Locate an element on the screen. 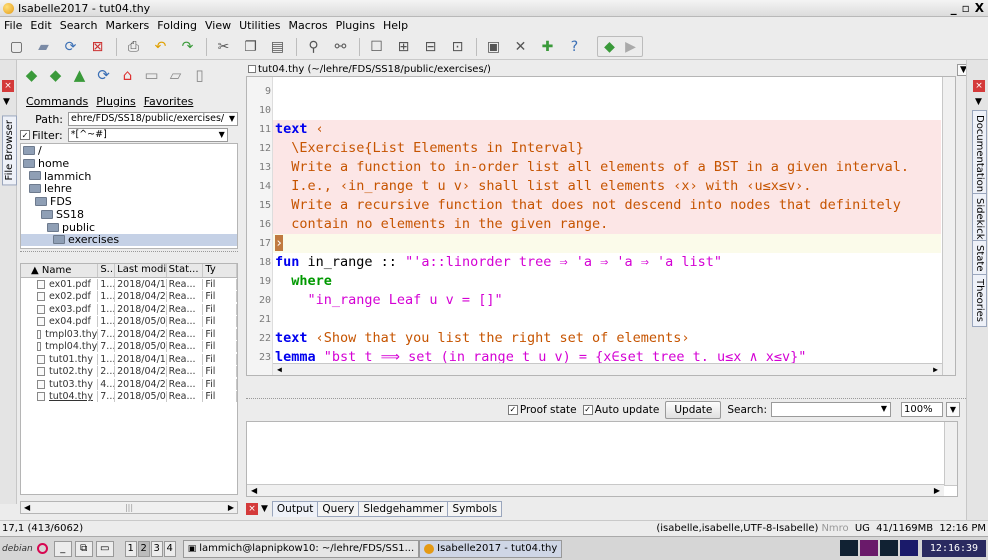 The height and width of the screenshot is (560, 988). back-arrow-icon: ◆ is located at coordinates (609, 46).